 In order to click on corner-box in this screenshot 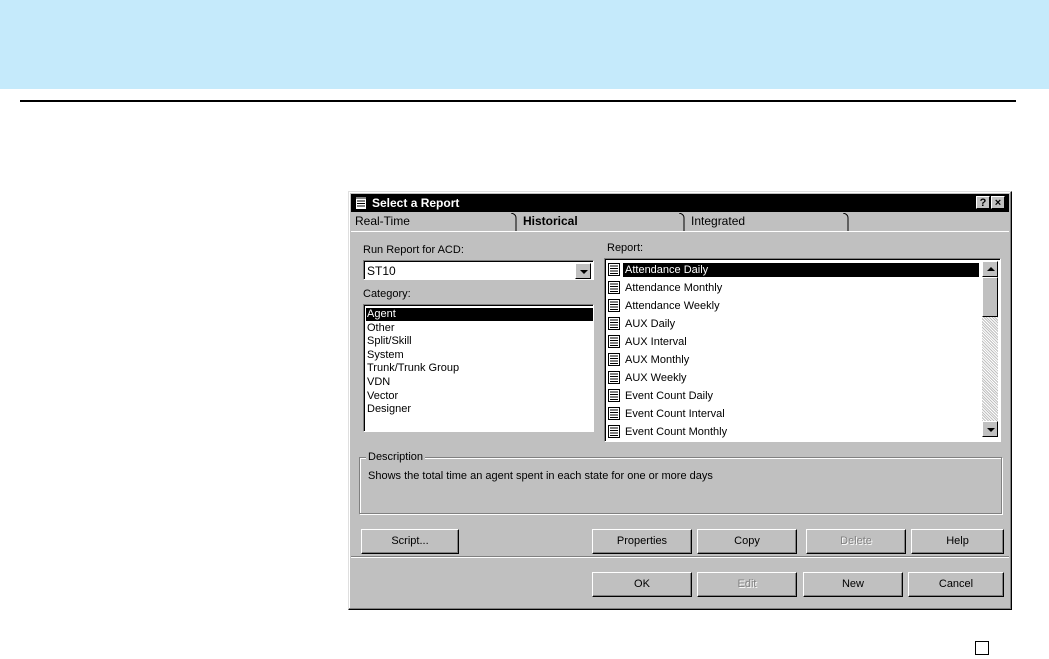, I will do `click(982, 648)`.